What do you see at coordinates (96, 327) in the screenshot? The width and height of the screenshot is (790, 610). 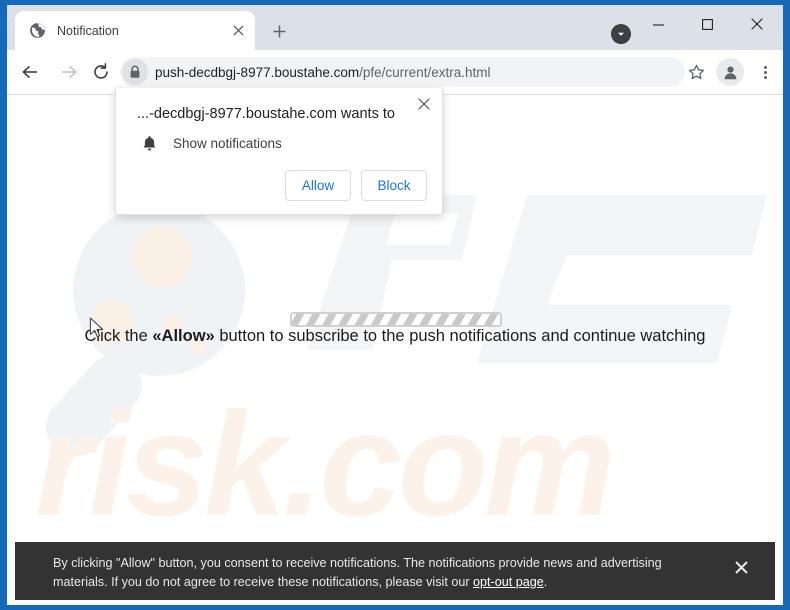 I see `mouse-pointer-icon` at bounding box center [96, 327].